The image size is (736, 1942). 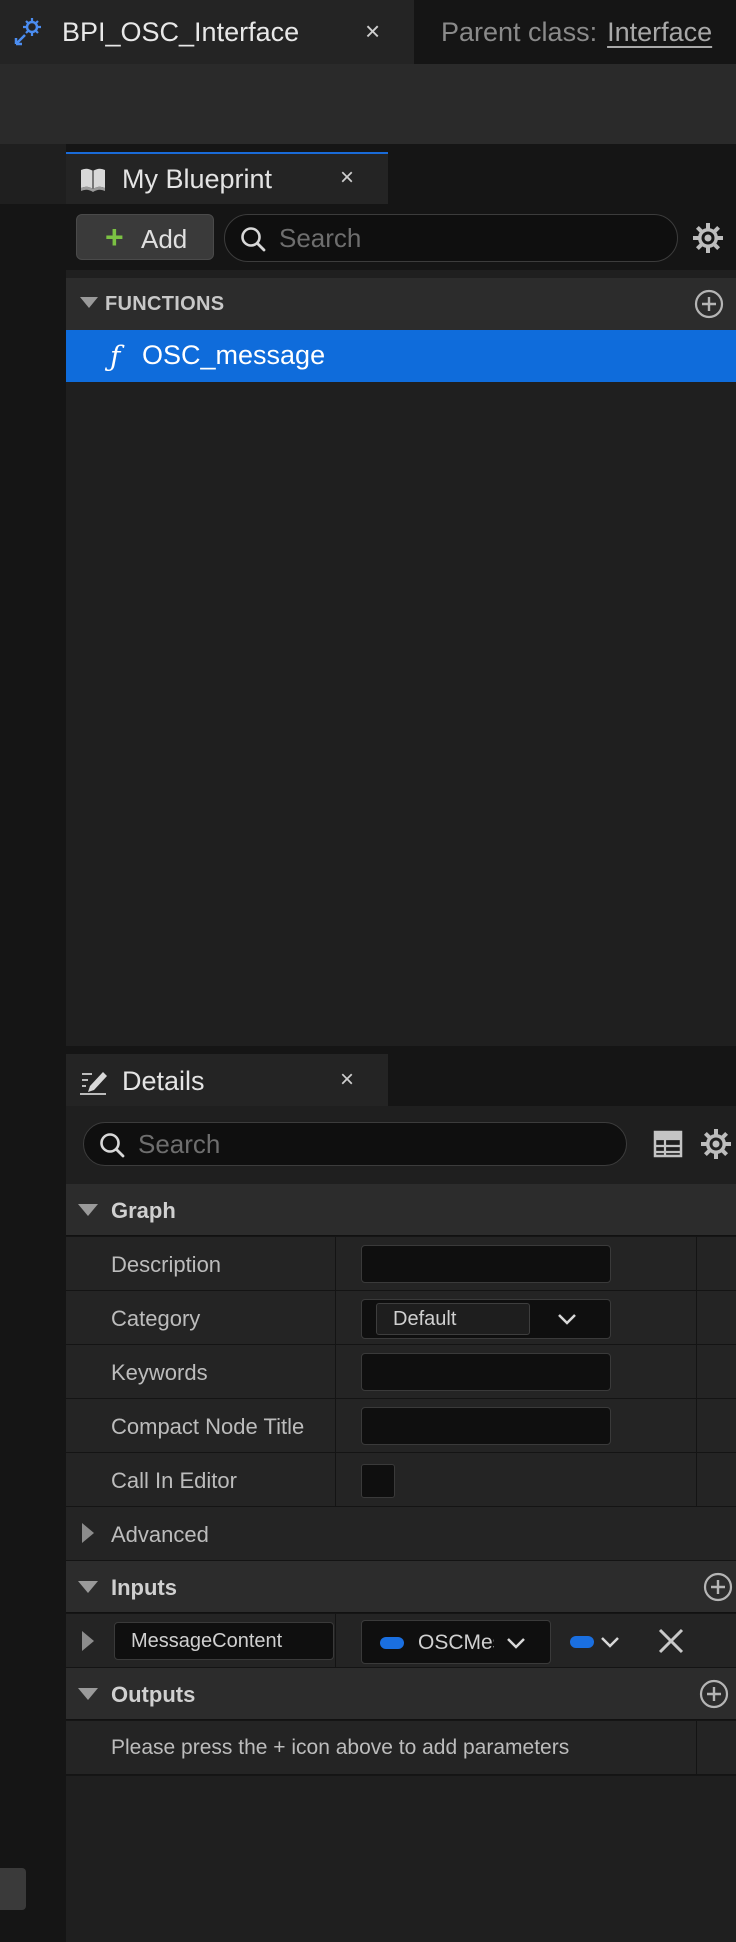 I want to click on category-value-box: Default, so click(x=453, y=1319).